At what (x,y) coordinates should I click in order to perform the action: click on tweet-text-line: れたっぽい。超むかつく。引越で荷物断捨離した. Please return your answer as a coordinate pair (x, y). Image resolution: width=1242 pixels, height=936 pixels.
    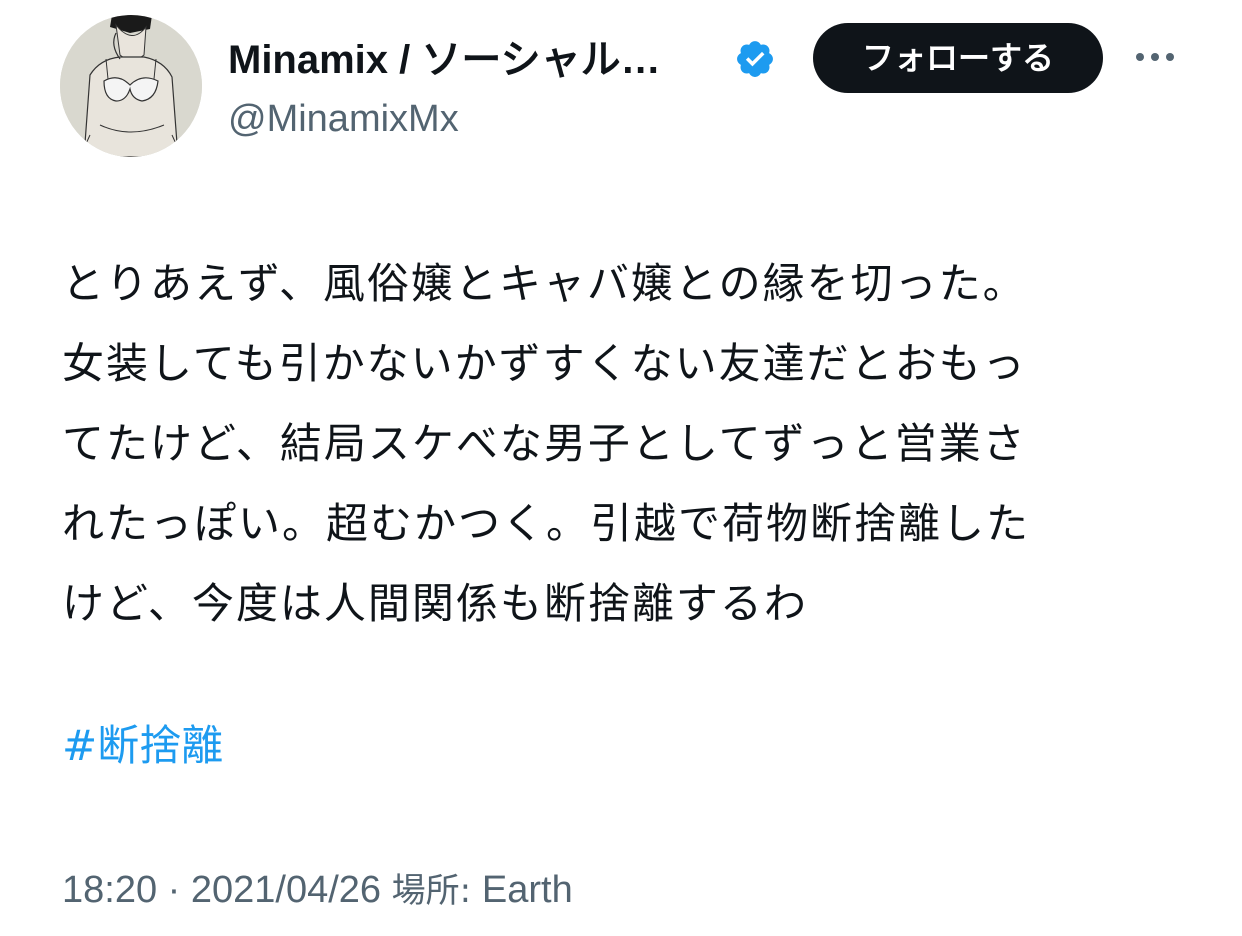
    Looking at the image, I should click on (546, 523).